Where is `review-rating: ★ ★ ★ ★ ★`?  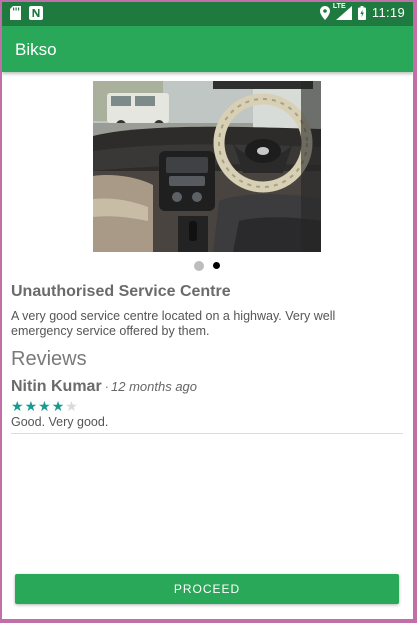
review-rating: ★ ★ ★ ★ ★ is located at coordinates (207, 406).